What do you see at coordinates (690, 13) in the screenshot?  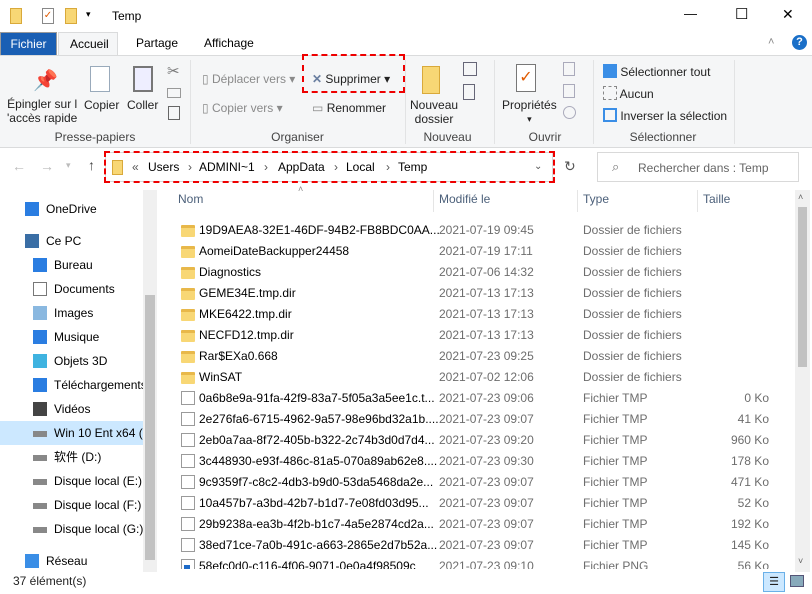 I see `minimize-button: —` at bounding box center [690, 13].